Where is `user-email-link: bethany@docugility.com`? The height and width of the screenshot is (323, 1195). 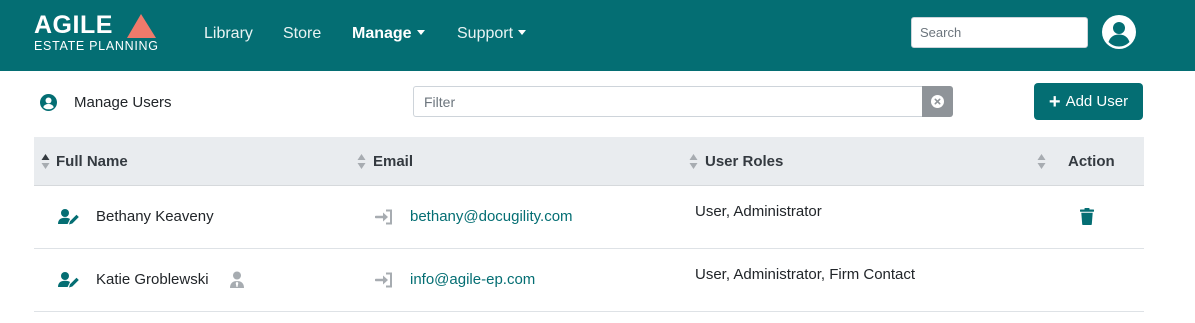
user-email-link: bethany@docugility.com is located at coordinates (491, 217).